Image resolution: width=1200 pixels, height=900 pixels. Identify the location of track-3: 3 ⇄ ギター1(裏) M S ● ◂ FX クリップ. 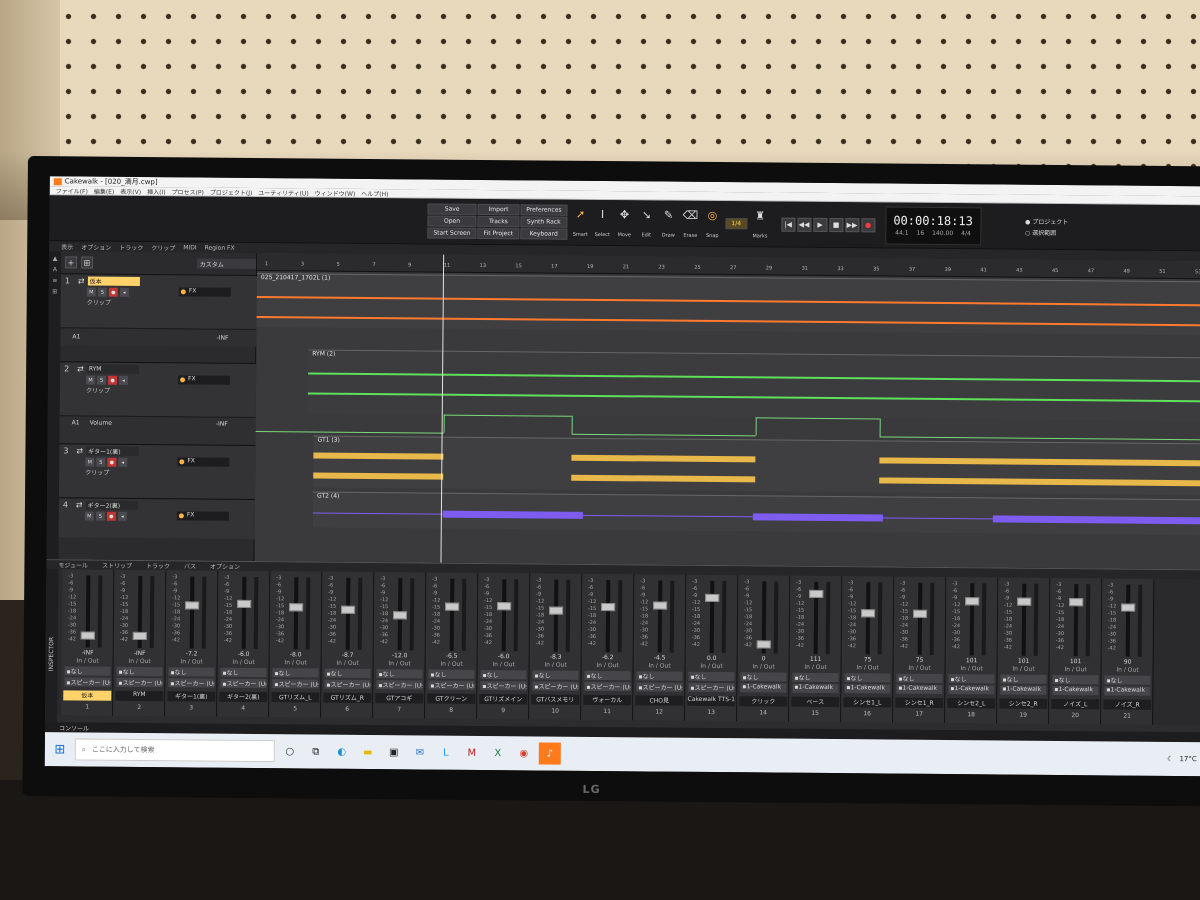
(157, 471).